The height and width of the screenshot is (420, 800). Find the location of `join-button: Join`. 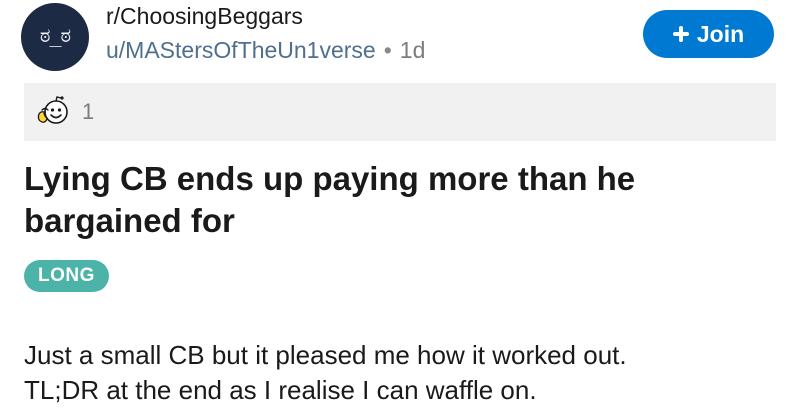

join-button: Join is located at coordinates (708, 34).